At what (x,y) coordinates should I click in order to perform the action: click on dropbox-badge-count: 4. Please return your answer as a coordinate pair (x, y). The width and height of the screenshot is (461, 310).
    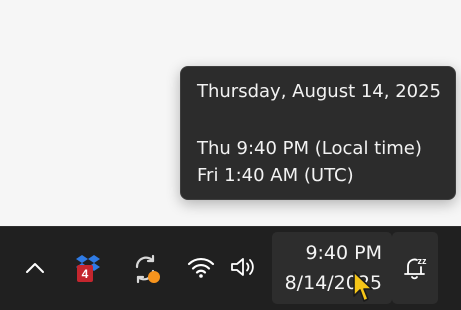
    Looking at the image, I should click on (85, 274).